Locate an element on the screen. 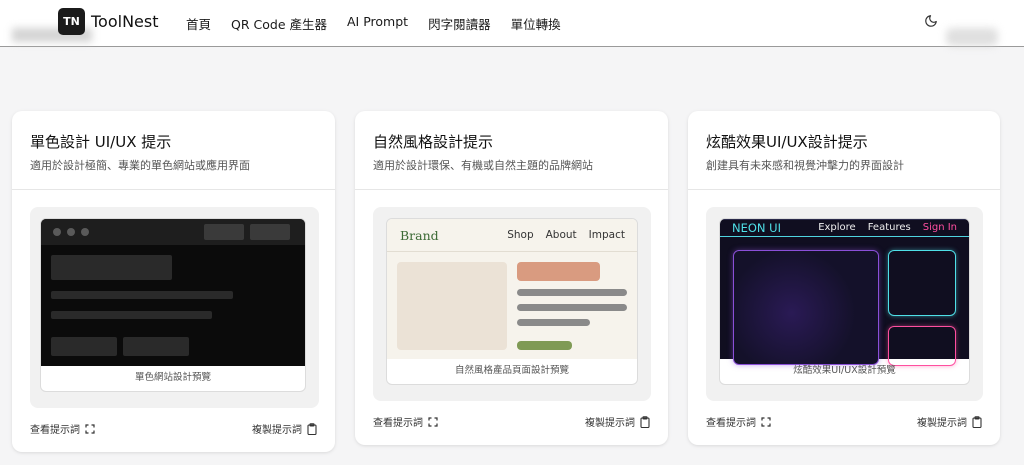 Image resolution: width=1024 pixels, height=465 pixels. preview-window: 單色網站設計預覽 is located at coordinates (173, 305).